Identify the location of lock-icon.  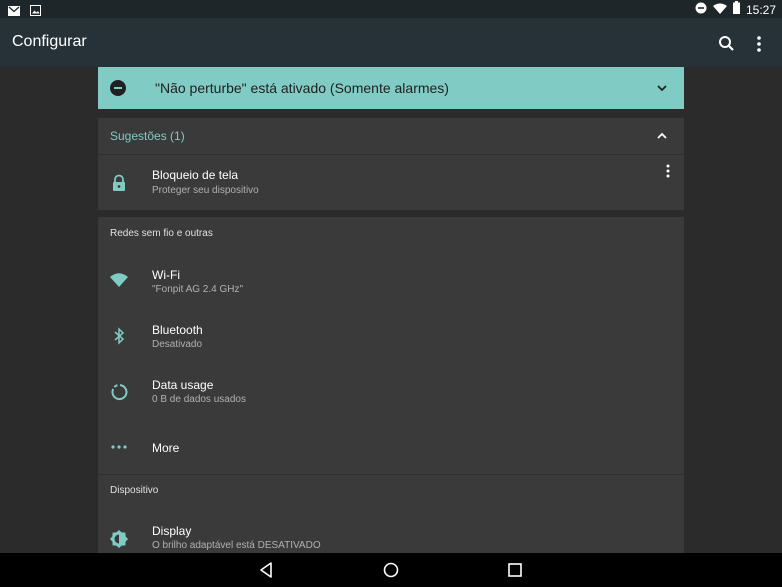
(119, 183).